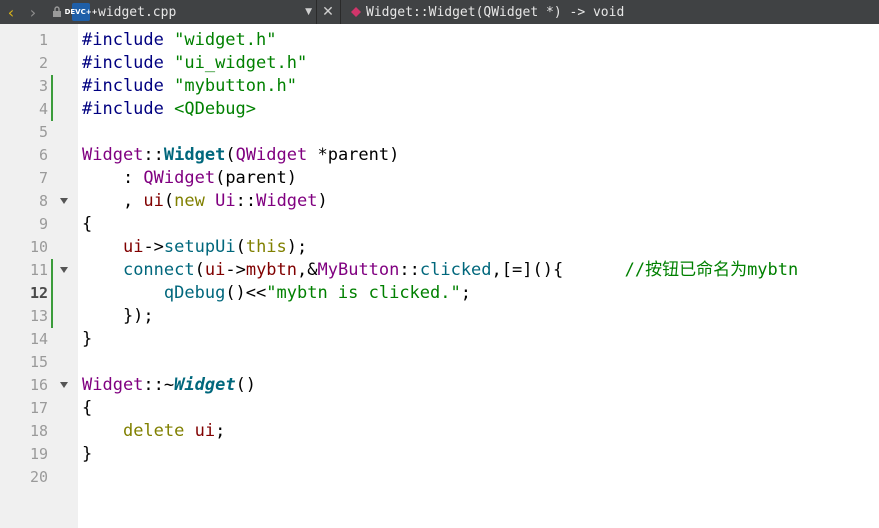  Describe the element at coordinates (225, 40) in the screenshot. I see `code-token: "widget.h"` at that location.